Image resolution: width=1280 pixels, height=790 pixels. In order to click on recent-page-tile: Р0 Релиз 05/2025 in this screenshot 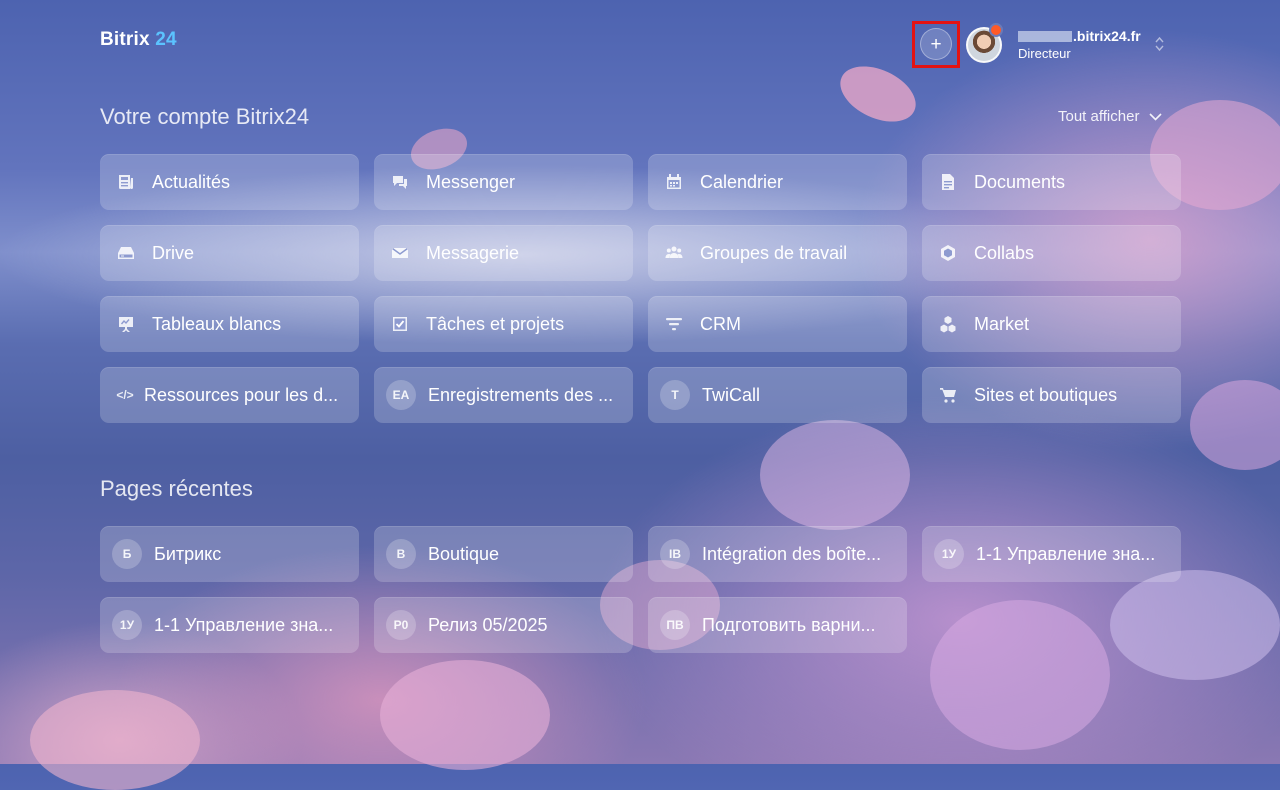, I will do `click(503, 625)`.